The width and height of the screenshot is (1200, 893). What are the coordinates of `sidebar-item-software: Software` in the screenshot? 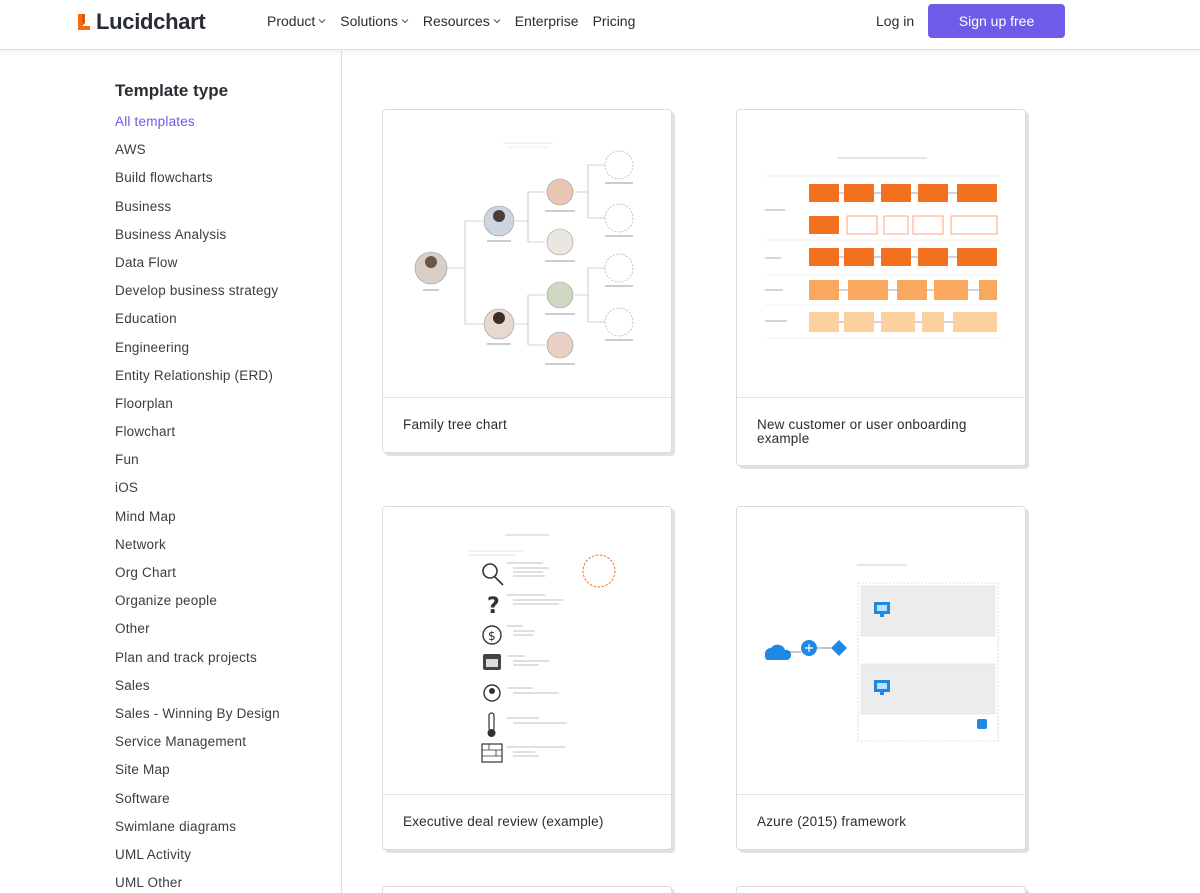 It's located at (197, 805).